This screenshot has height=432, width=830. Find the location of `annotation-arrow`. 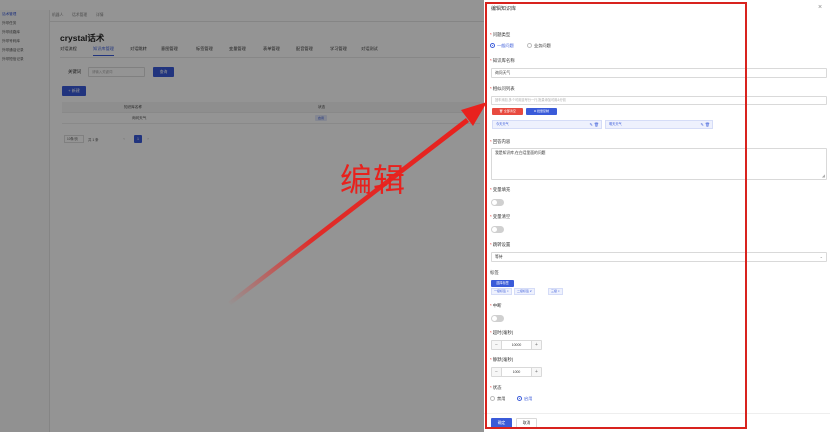

annotation-arrow is located at coordinates (357, 203).